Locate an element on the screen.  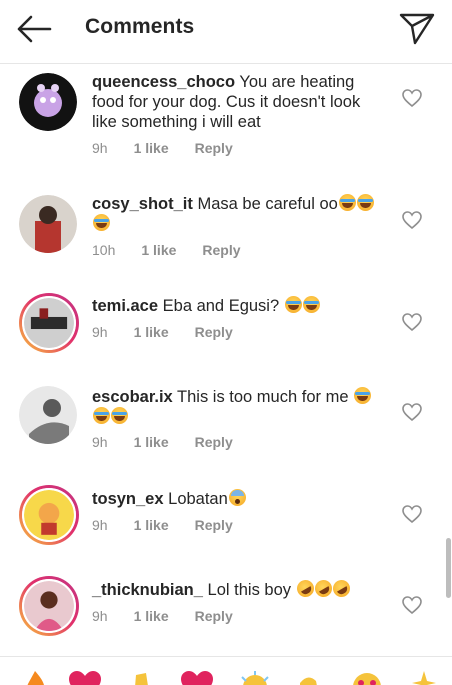
back-arrow-icon is located at coordinates (34, 29).